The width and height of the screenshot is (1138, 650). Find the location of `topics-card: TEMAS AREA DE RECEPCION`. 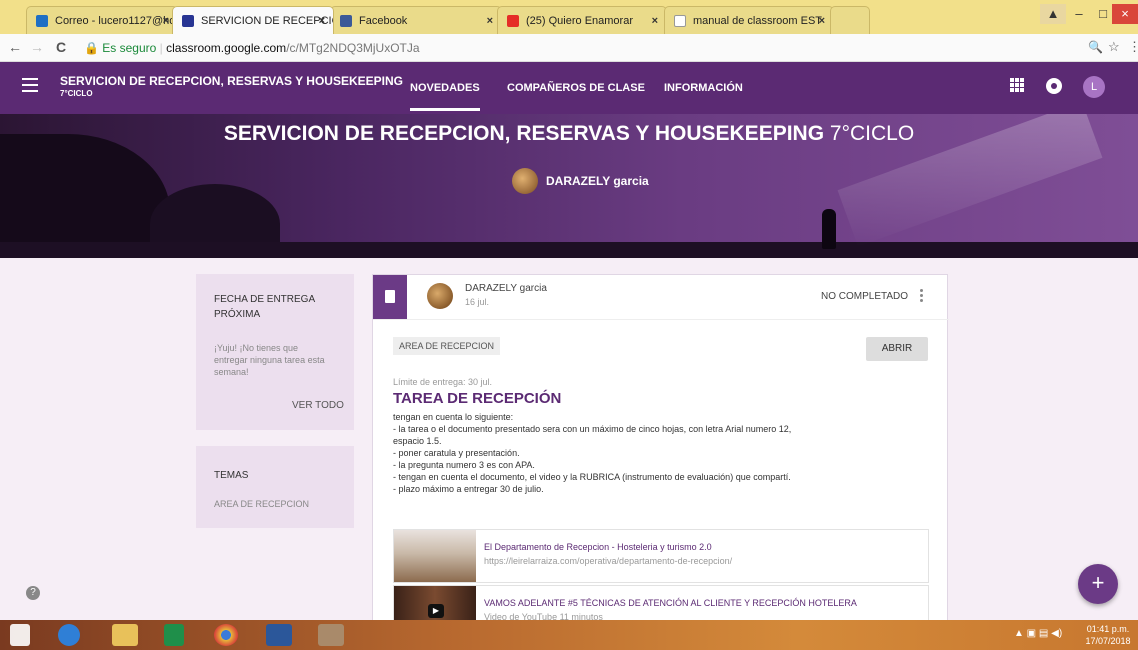

topics-card: TEMAS AREA DE RECEPCION is located at coordinates (275, 487).